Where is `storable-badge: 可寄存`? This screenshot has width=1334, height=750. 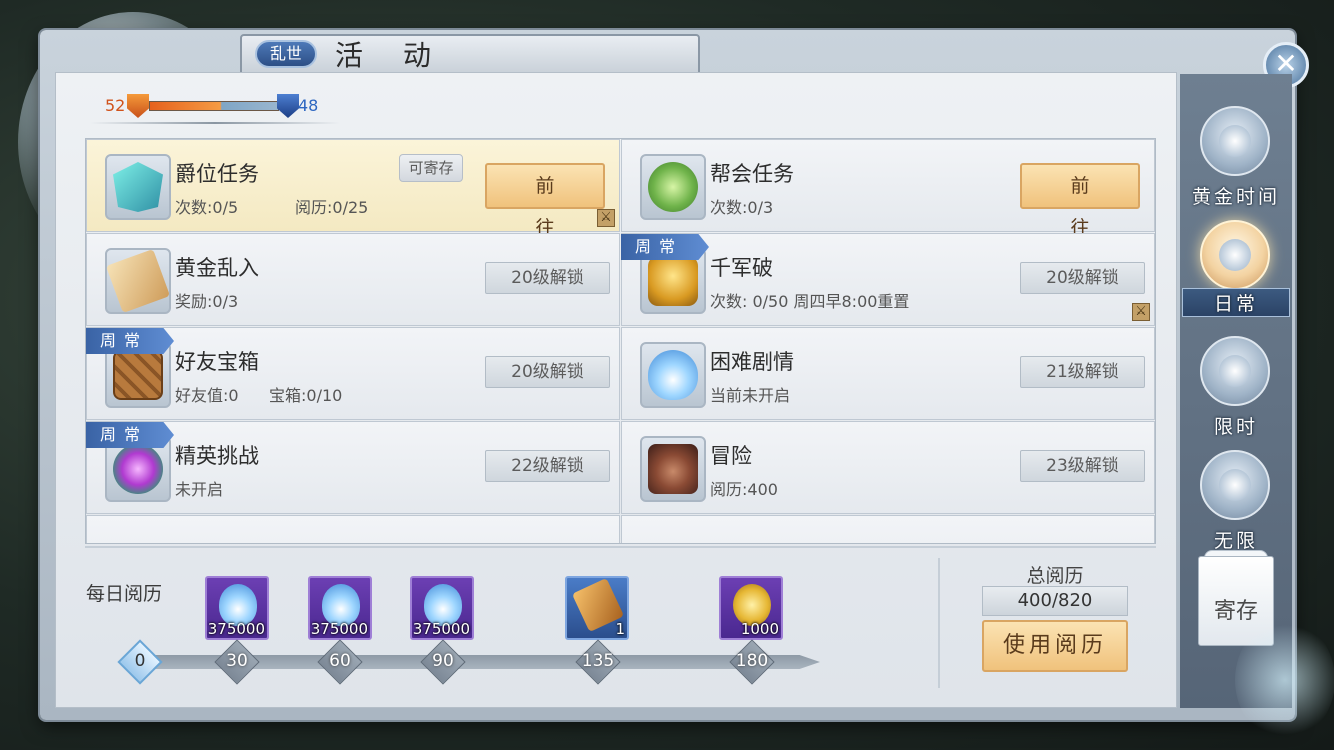 storable-badge: 可寄存 is located at coordinates (431, 168).